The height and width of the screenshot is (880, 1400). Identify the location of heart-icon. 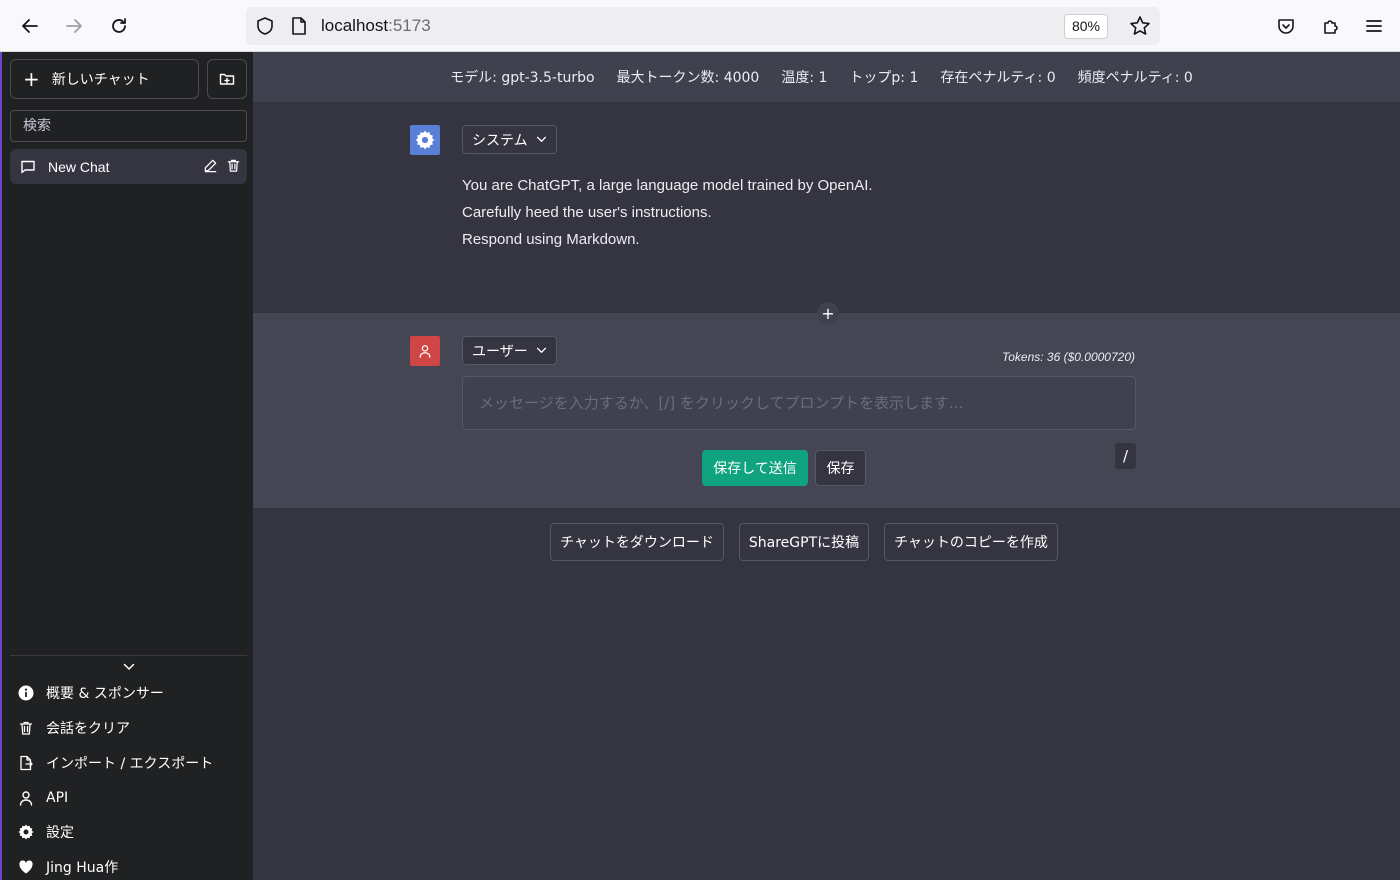
(26, 867).